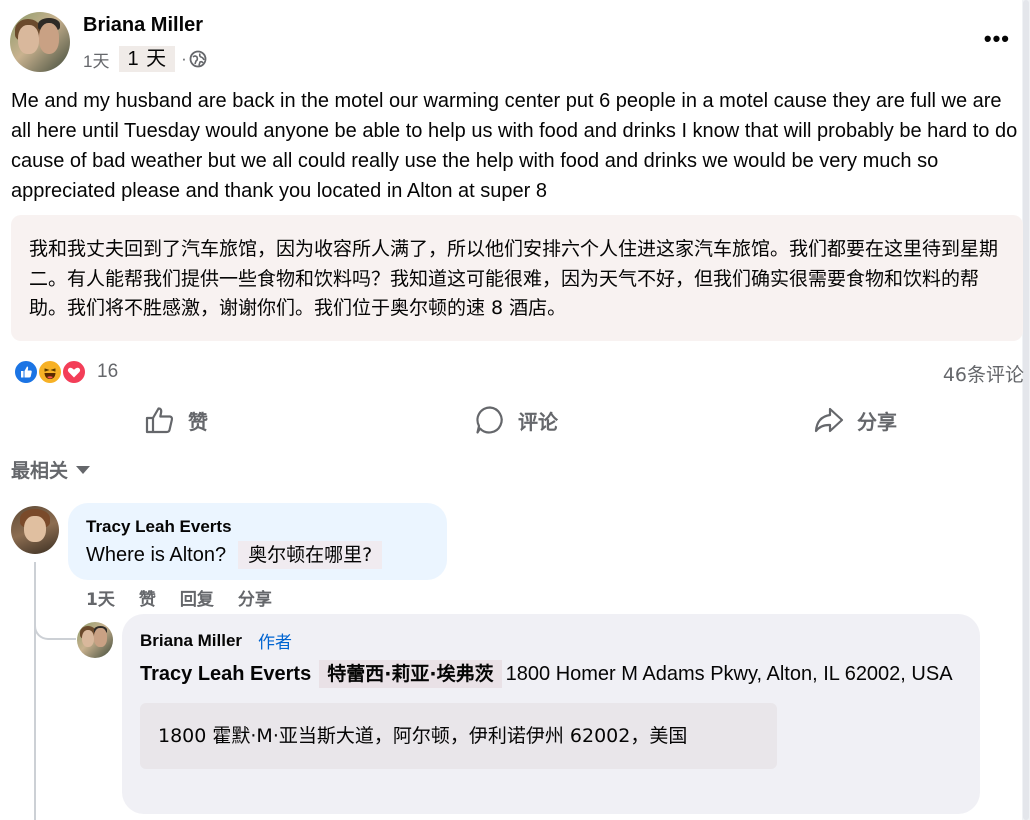 This screenshot has width=1030, height=820. Describe the element at coordinates (176, 420) in the screenshot. I see `like-button: 赞` at that location.